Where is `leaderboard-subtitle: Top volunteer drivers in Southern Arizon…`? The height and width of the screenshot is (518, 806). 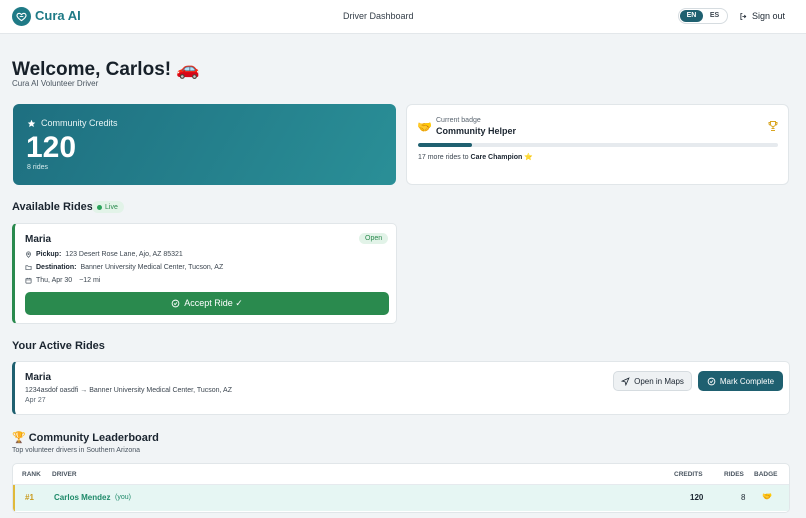
leaderboard-subtitle: Top volunteer drivers in Southern Arizon… is located at coordinates (76, 450).